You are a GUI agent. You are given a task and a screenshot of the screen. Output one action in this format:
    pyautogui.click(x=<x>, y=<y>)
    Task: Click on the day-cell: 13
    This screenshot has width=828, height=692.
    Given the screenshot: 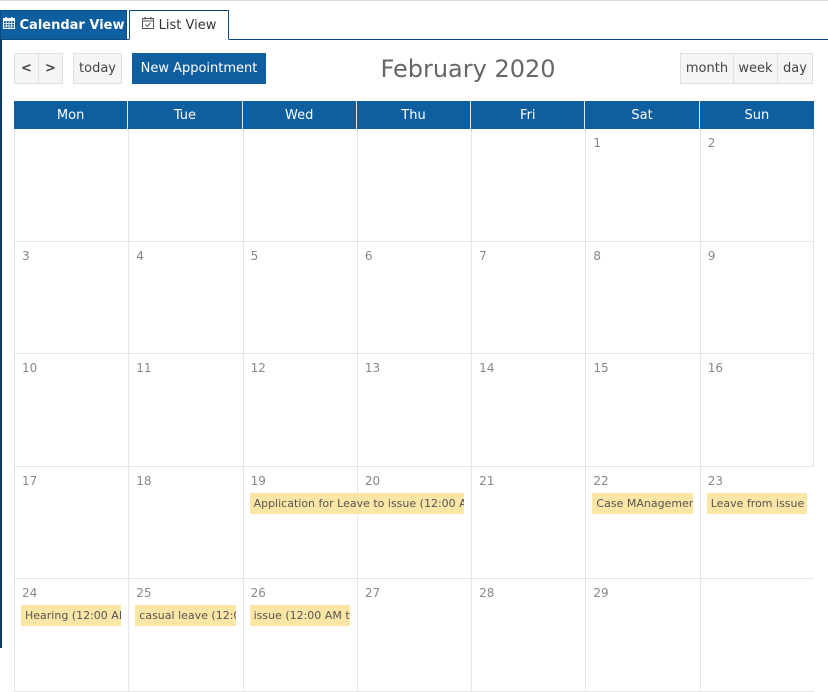 What is the action you would take?
    pyautogui.click(x=413, y=410)
    